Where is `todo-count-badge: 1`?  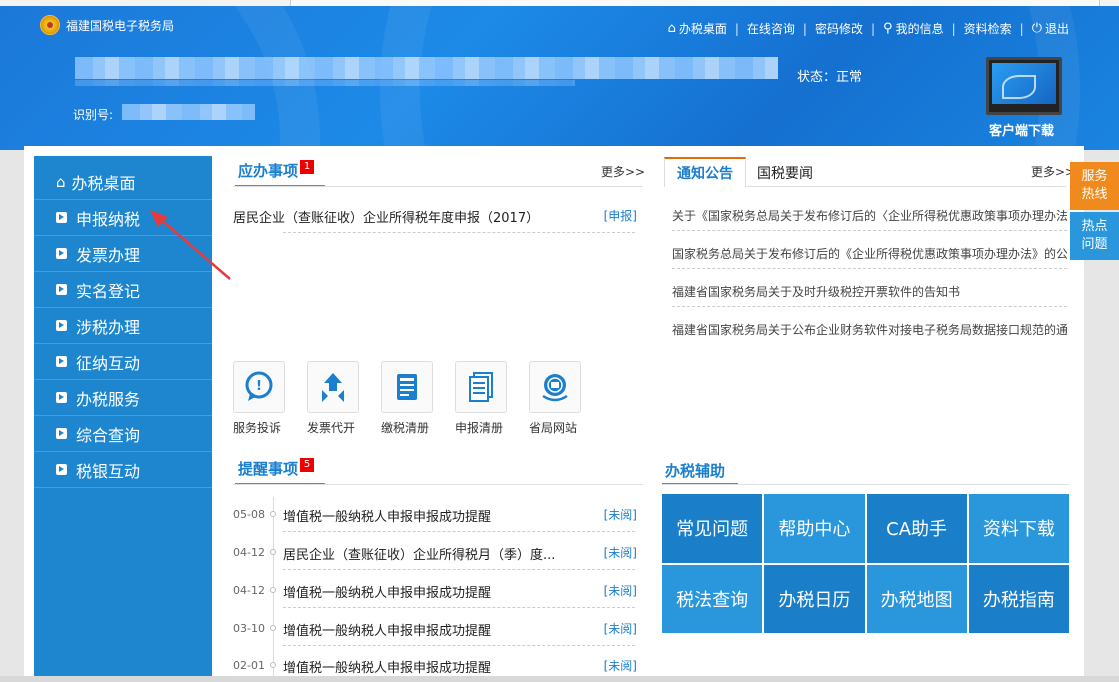
todo-count-badge: 1 is located at coordinates (307, 167).